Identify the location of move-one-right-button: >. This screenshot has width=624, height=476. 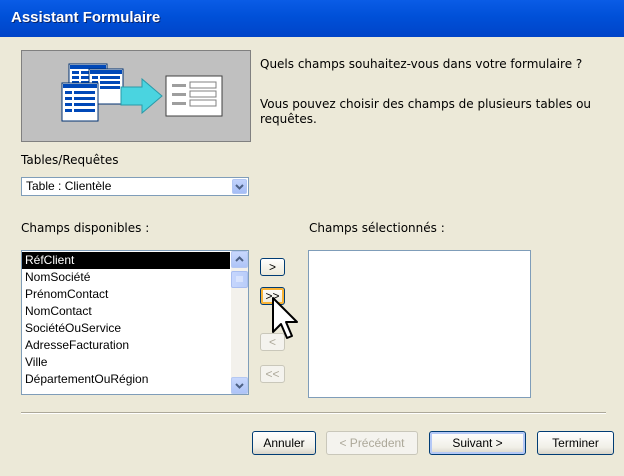
(272, 267).